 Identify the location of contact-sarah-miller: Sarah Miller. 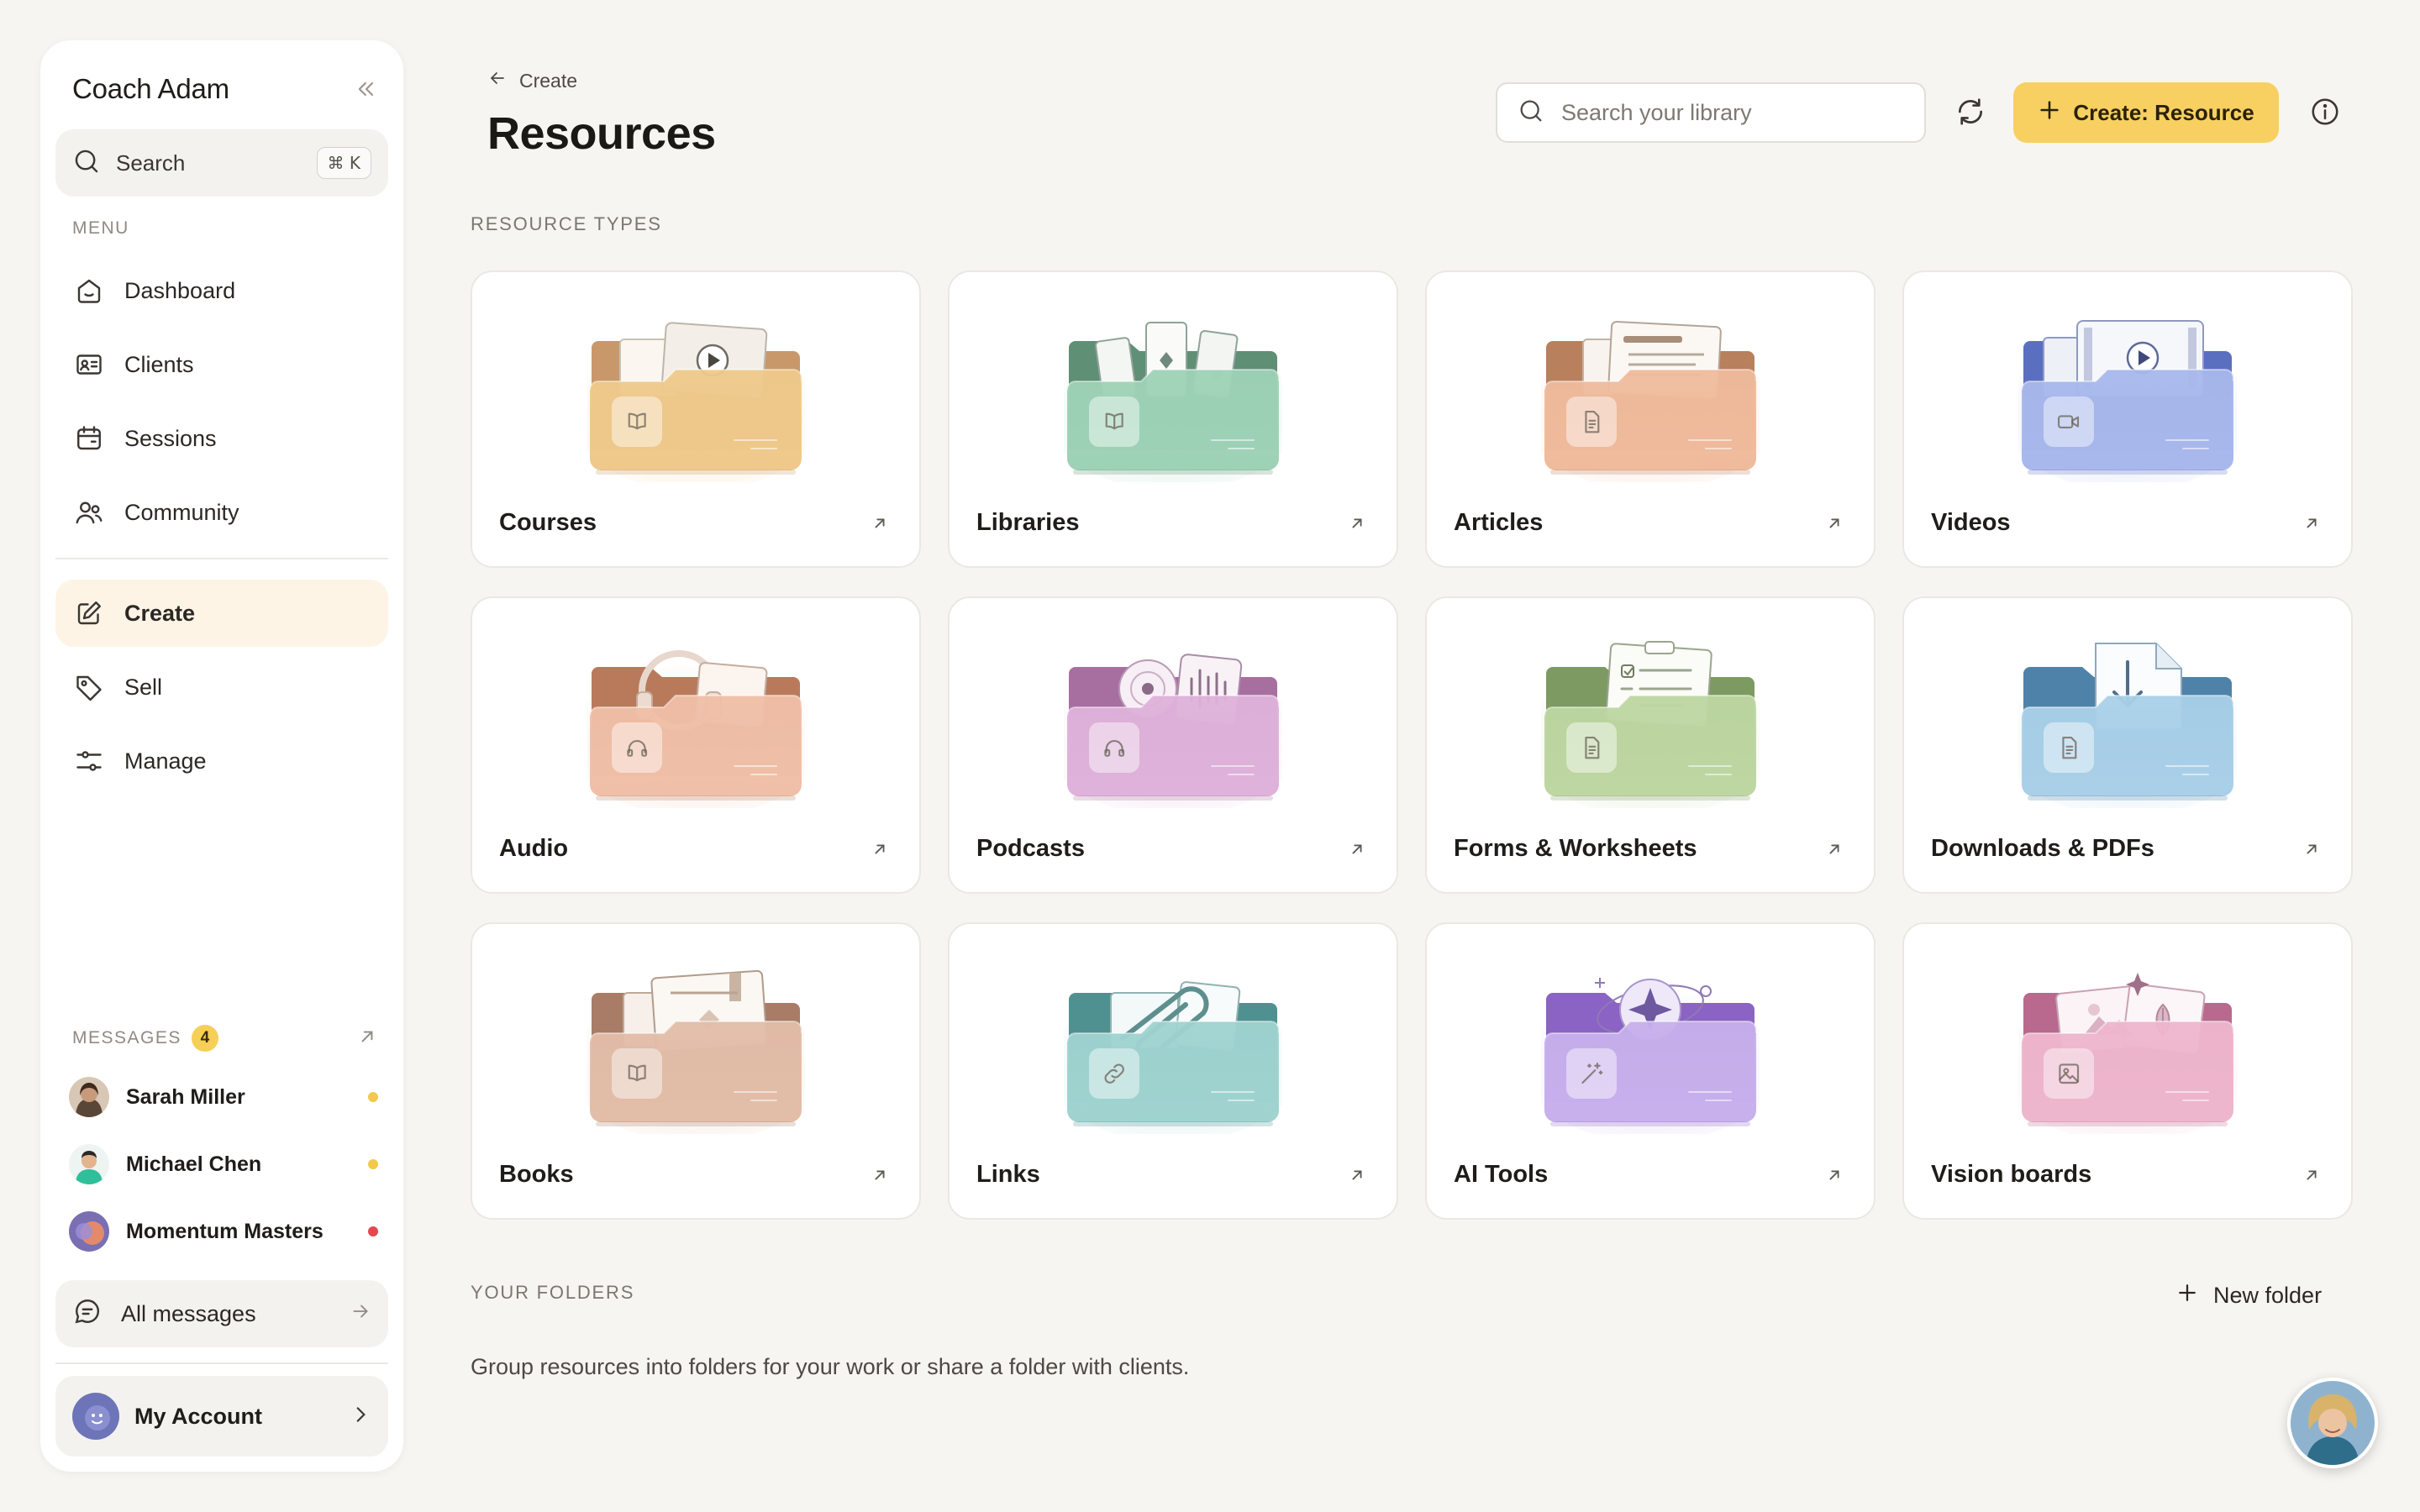
(224, 1097).